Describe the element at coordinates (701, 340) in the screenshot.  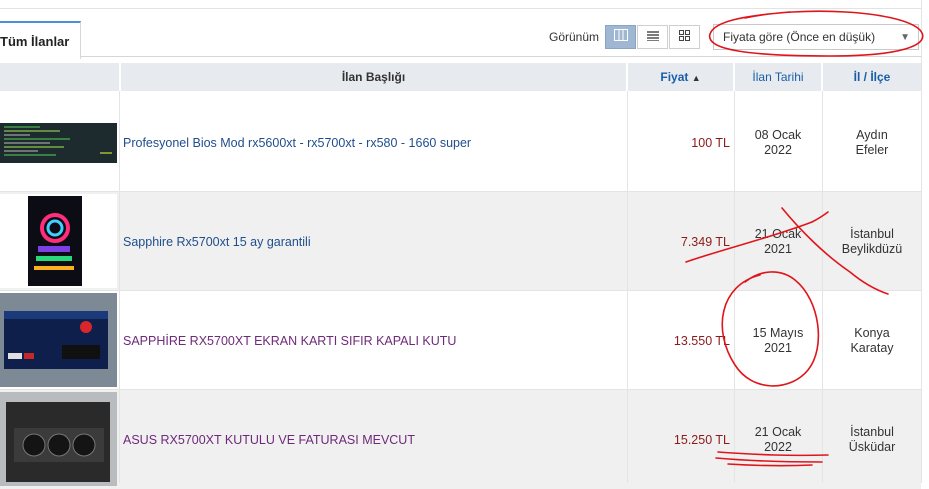
I see `listing-price: 13.550 TL` at that location.